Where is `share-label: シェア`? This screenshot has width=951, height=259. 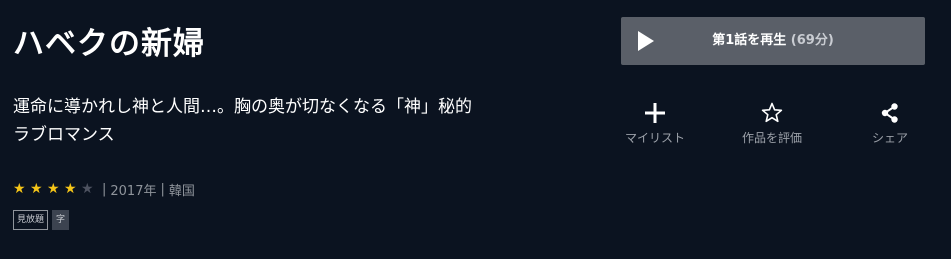 share-label: シェア is located at coordinates (889, 138).